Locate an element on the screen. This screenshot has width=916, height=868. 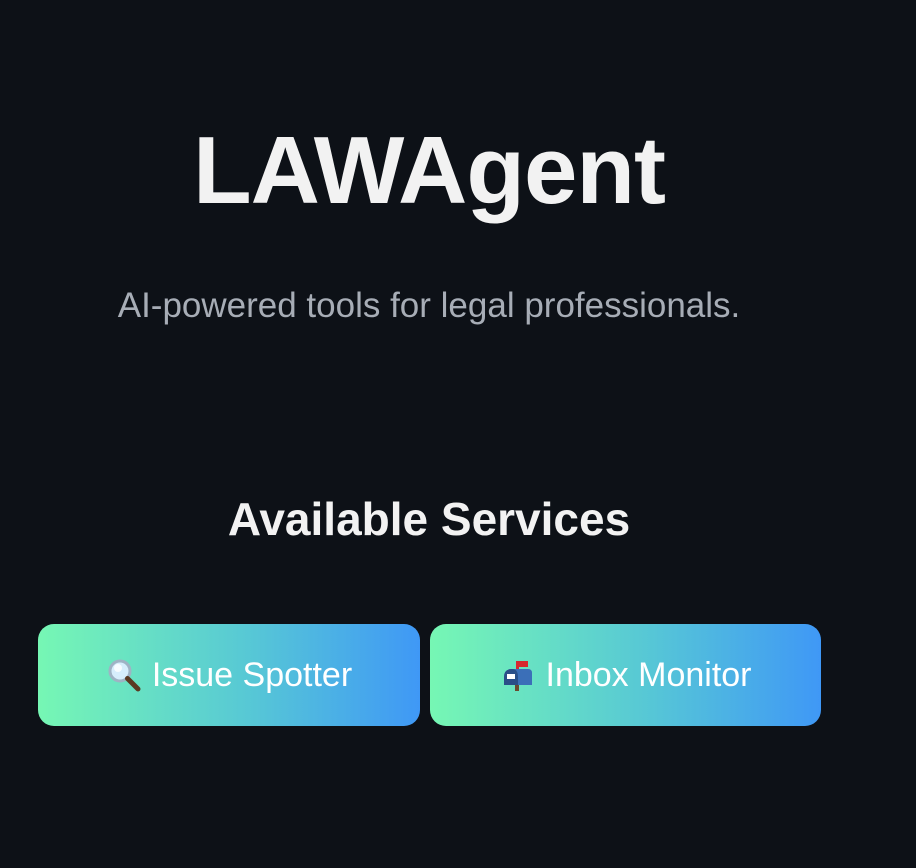
inbox-monitor-label: Inbox Monitor is located at coordinates (648, 675).